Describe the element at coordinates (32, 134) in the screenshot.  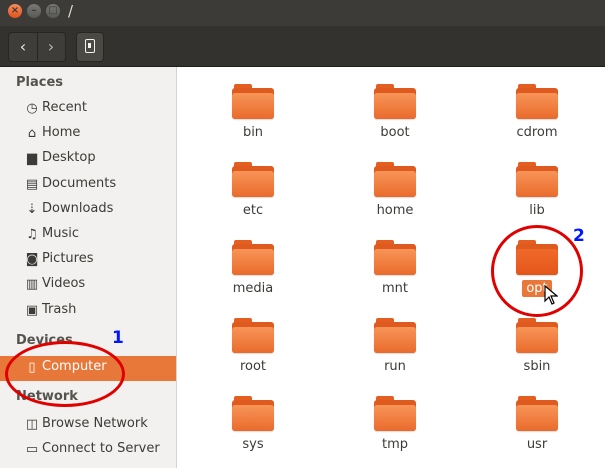
I see `home-icon: ⌂` at that location.